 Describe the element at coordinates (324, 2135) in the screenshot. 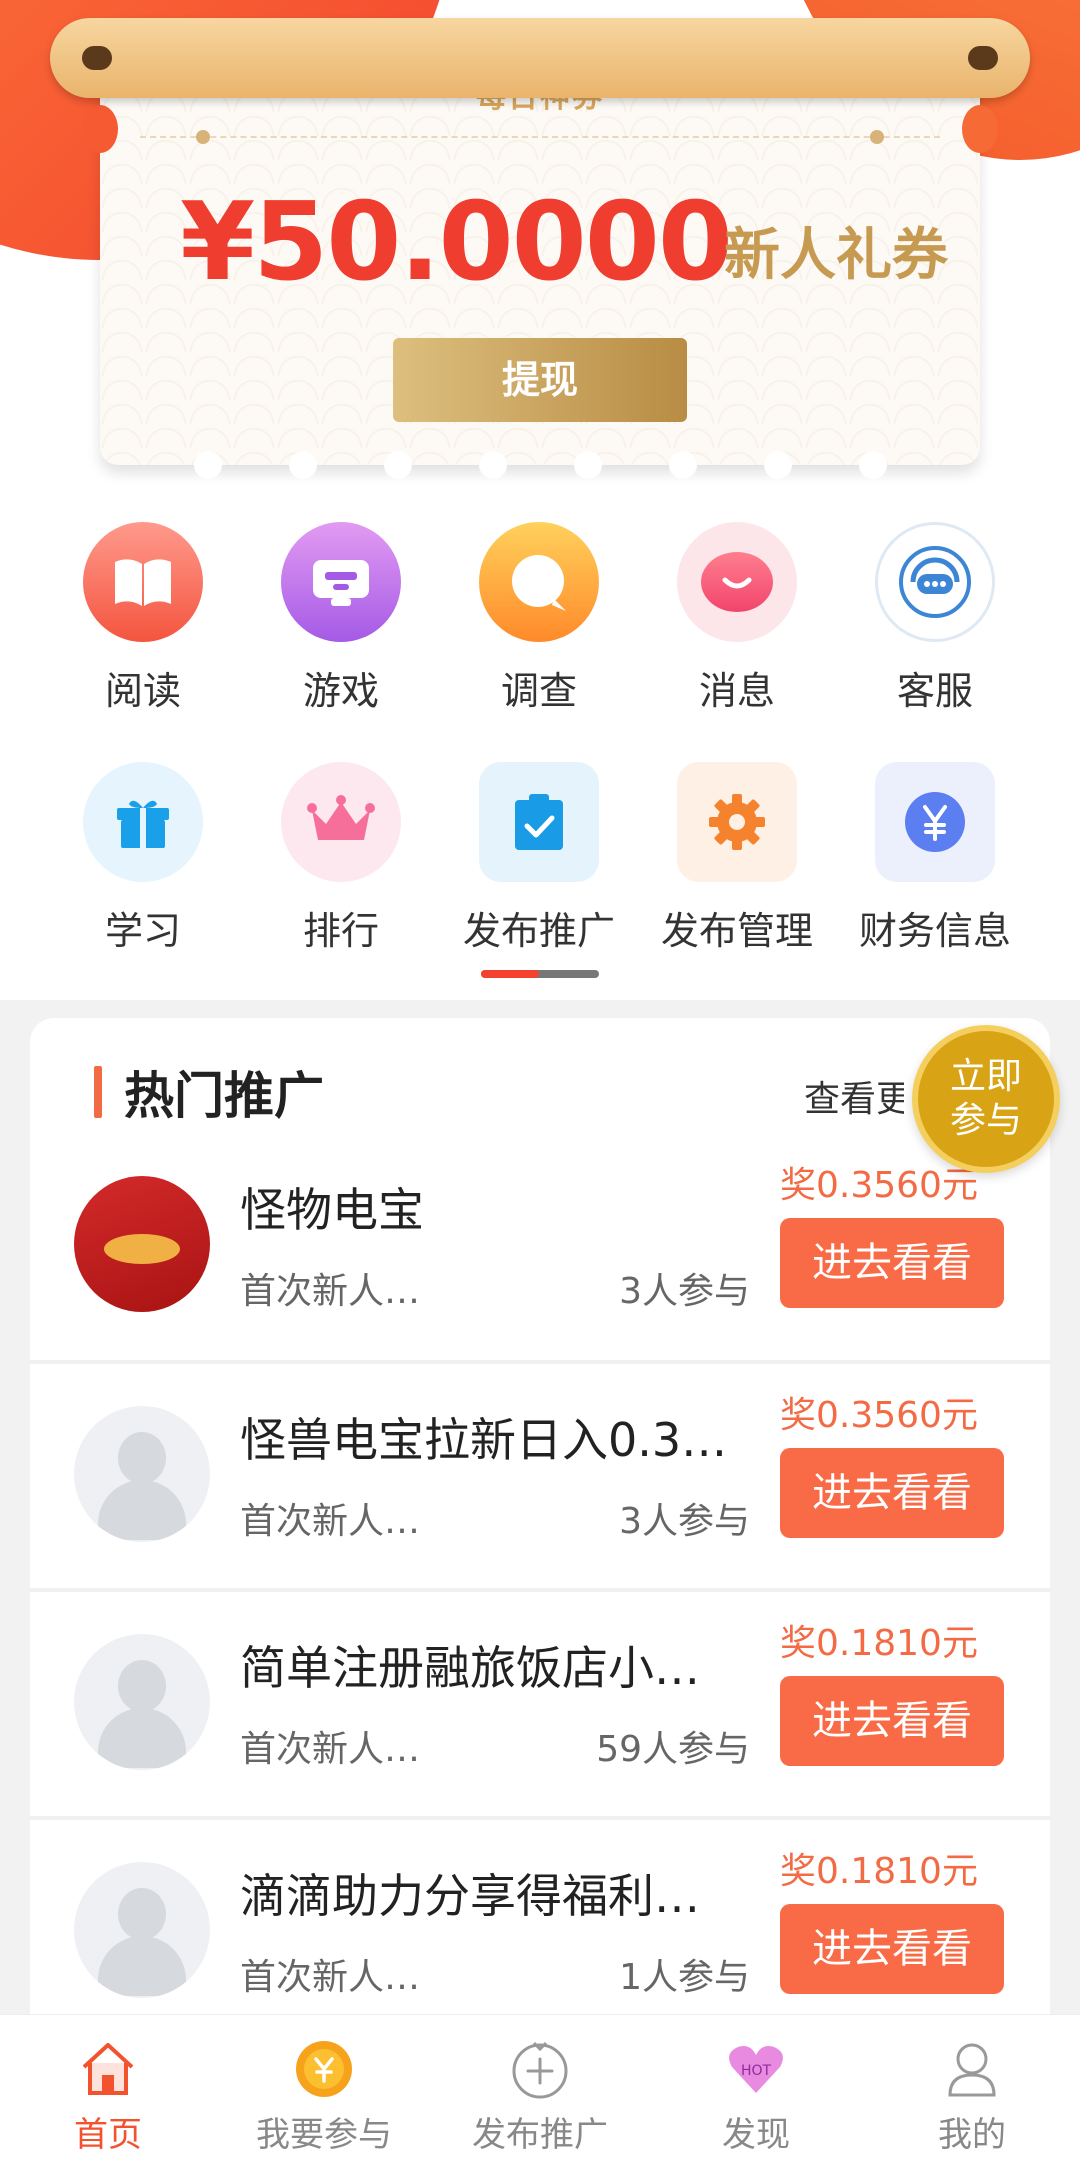

I see `tab-label: 我要参与` at that location.